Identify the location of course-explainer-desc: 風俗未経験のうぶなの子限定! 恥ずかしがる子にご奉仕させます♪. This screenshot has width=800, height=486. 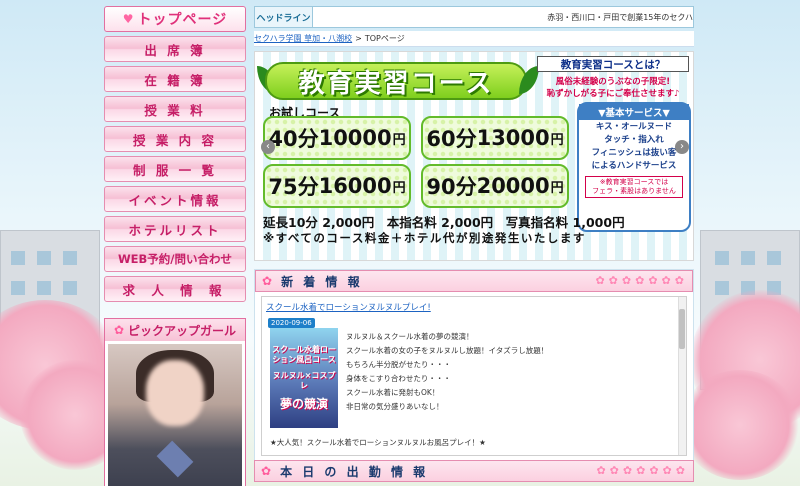
(613, 88).